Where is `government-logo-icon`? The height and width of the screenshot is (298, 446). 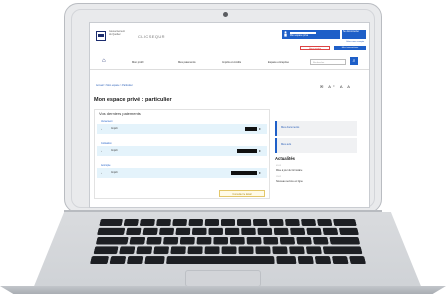 government-logo-icon is located at coordinates (101, 36).